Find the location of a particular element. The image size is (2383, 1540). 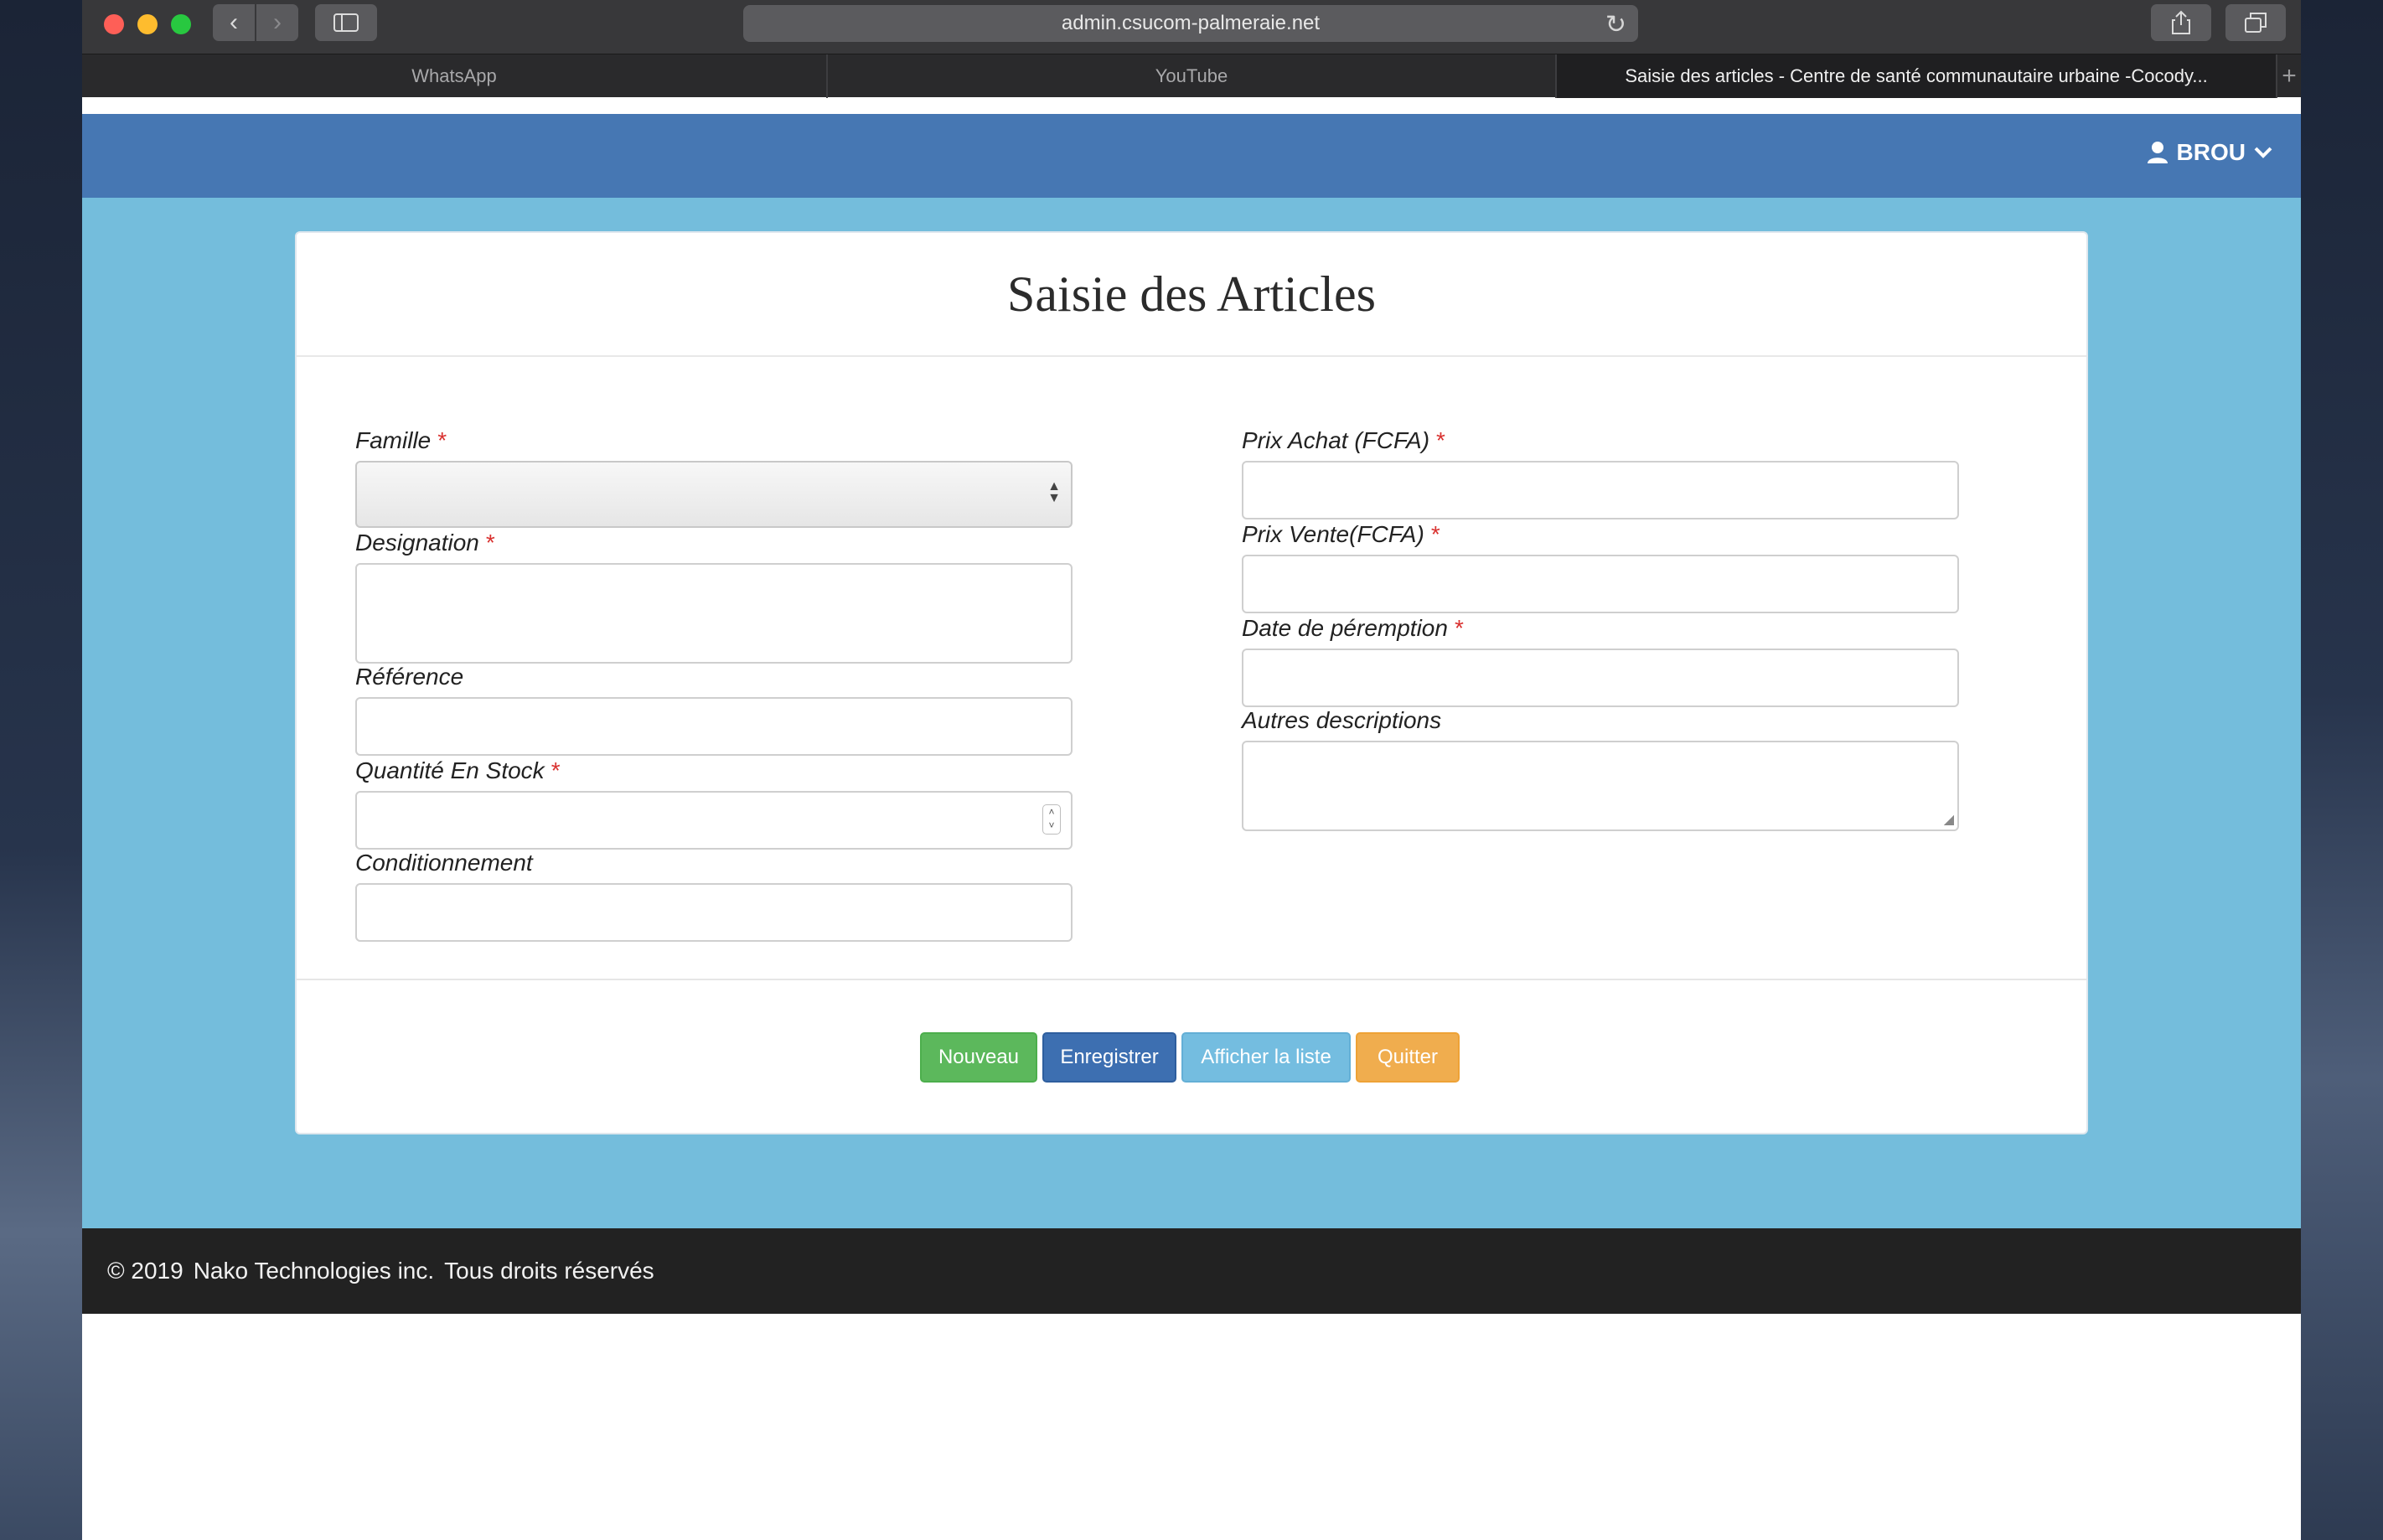

share-button is located at coordinates (2181, 22).